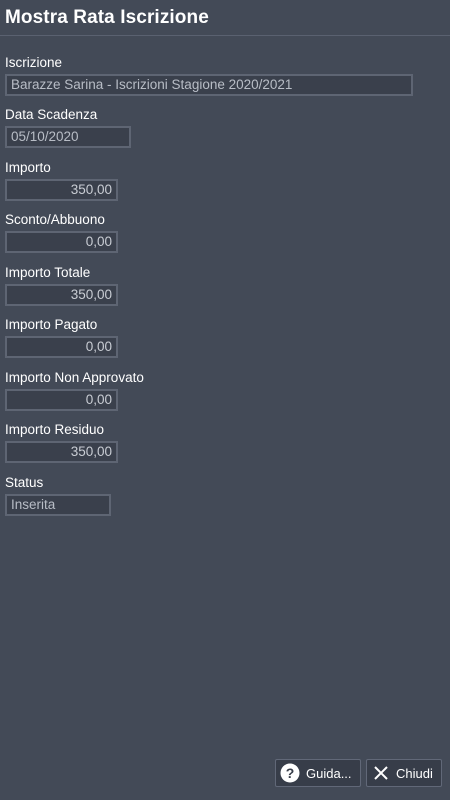  I want to click on importo-pagato-label: Importo Pagato, so click(51, 324).